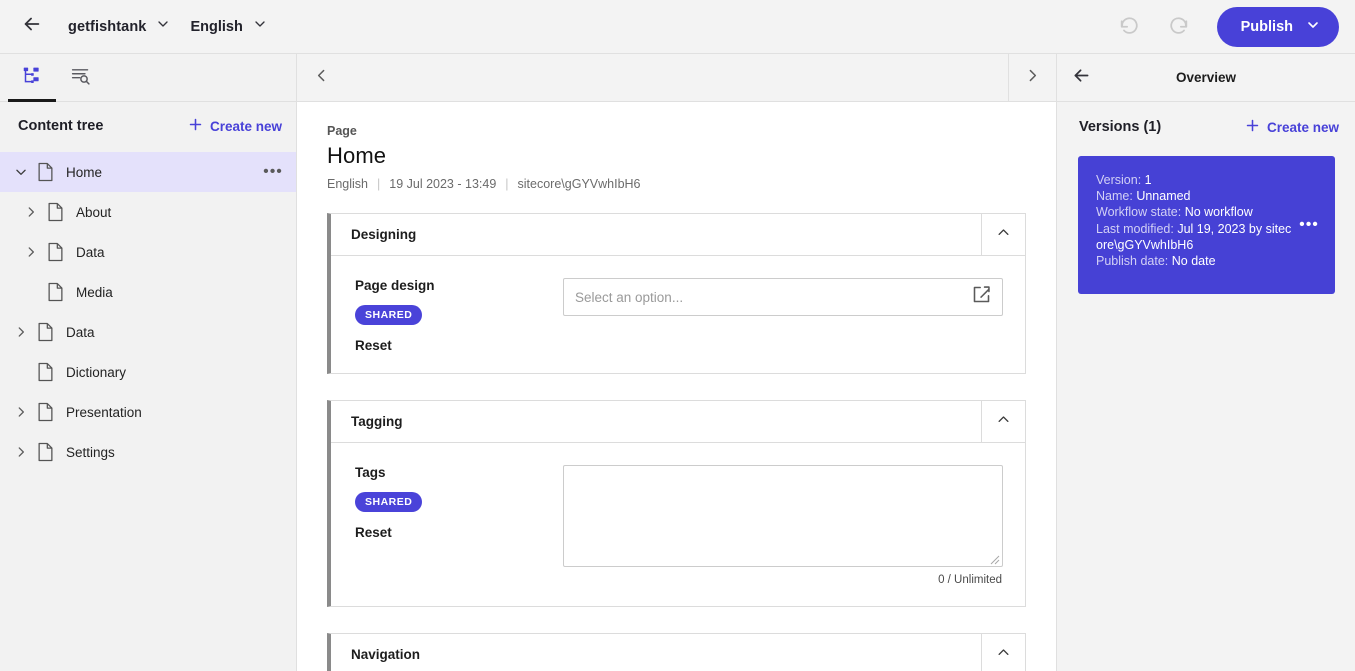 The width and height of the screenshot is (1355, 671). What do you see at coordinates (1195, 261) in the screenshot?
I see `publish-date-line: Publish date: No date` at bounding box center [1195, 261].